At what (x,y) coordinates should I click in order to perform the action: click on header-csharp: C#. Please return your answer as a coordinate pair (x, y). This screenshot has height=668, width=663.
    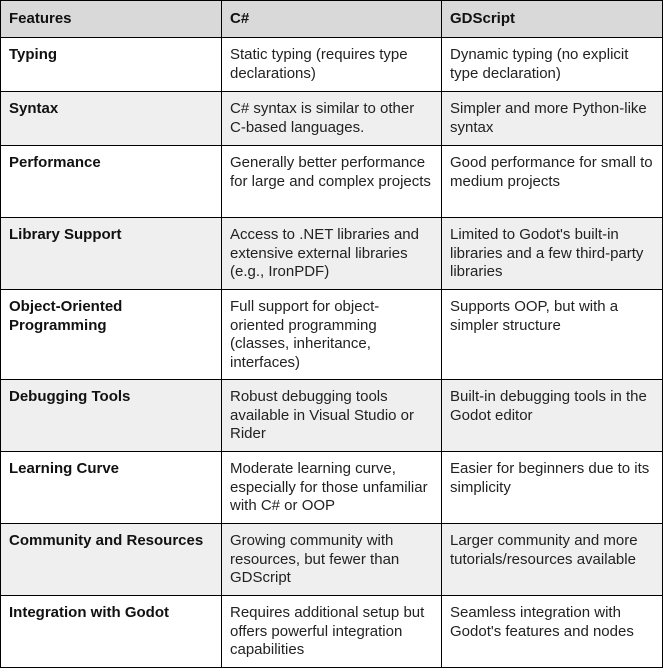
    Looking at the image, I should click on (331, 19).